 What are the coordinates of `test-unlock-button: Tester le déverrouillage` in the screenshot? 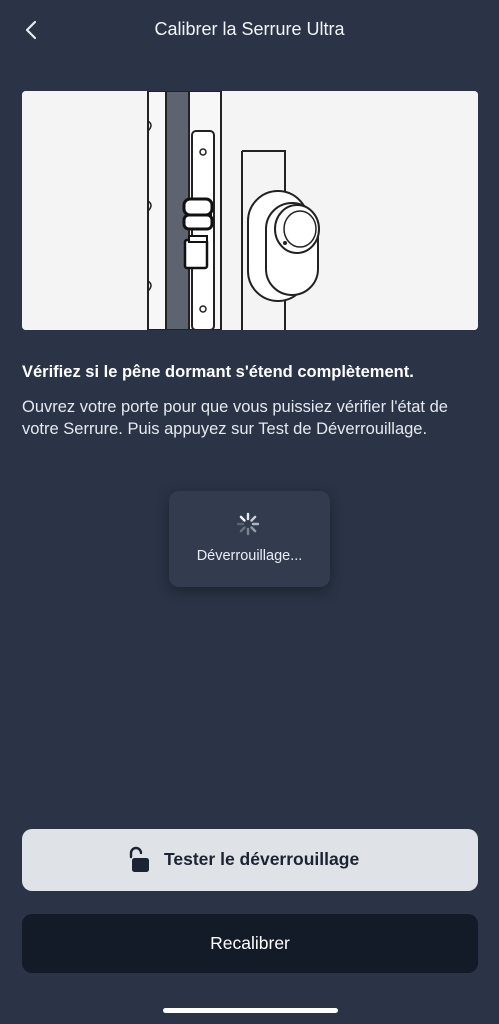 It's located at (250, 860).